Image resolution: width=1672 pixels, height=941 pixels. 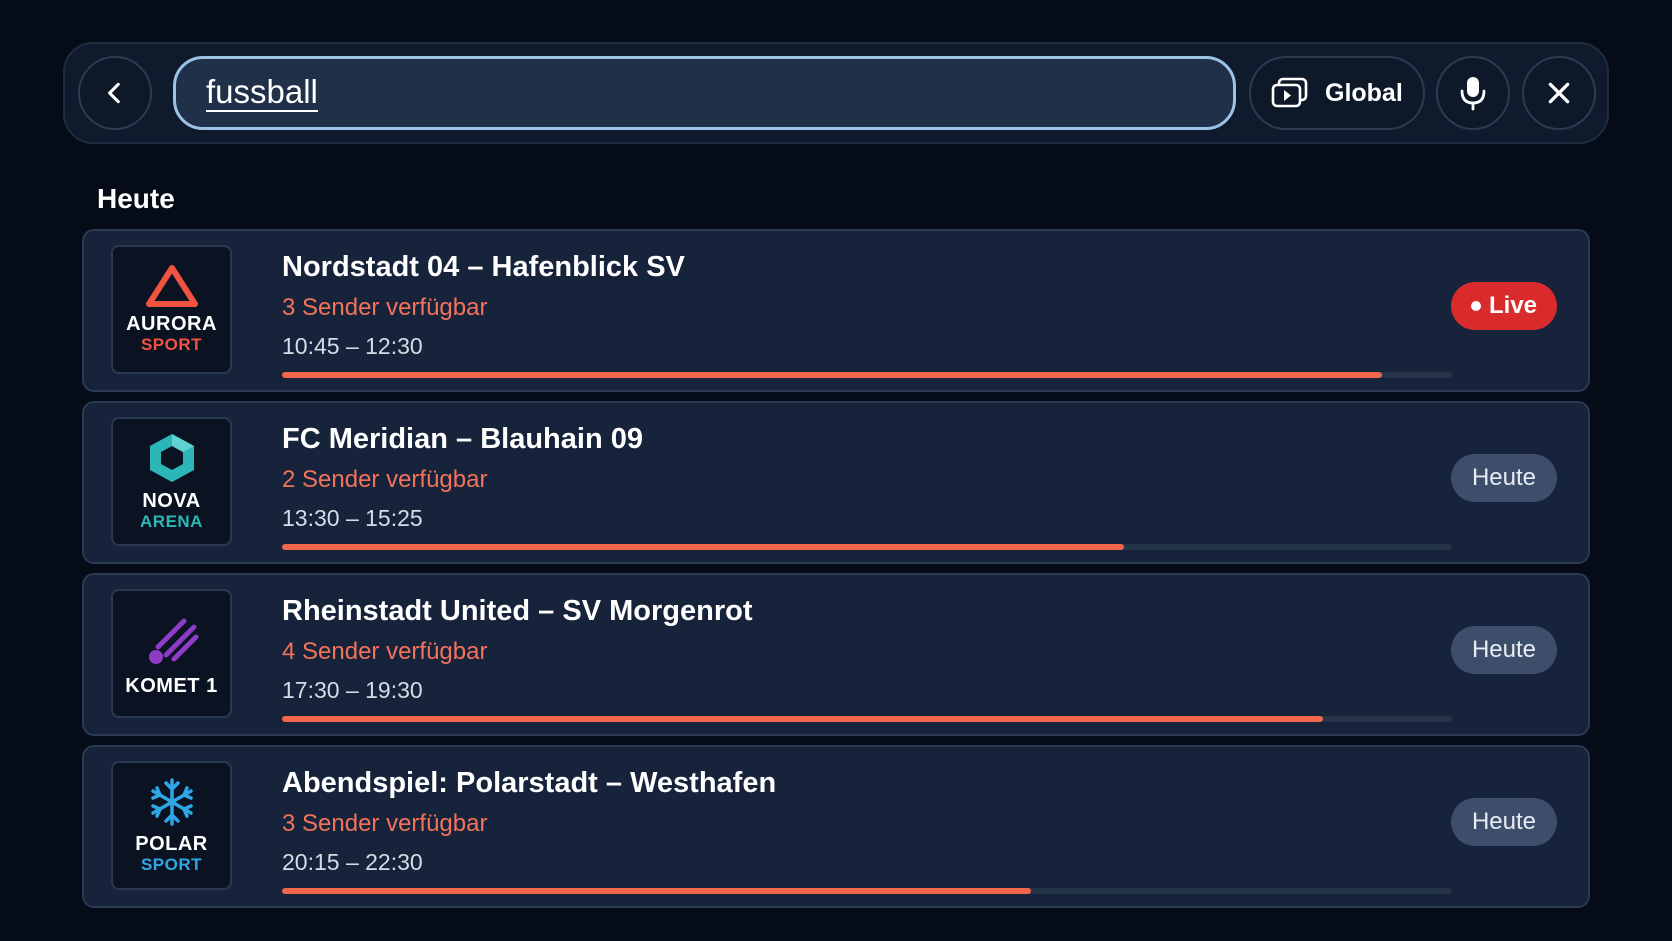 I want to click on logo-text: NOVA, so click(x=171, y=500).